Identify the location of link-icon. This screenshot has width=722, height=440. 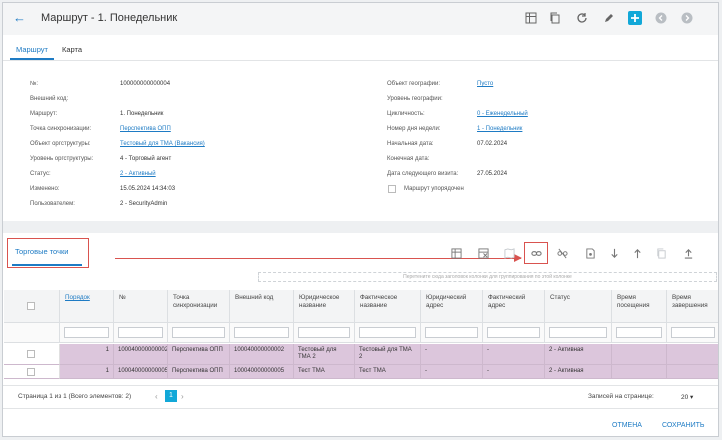
(536, 253).